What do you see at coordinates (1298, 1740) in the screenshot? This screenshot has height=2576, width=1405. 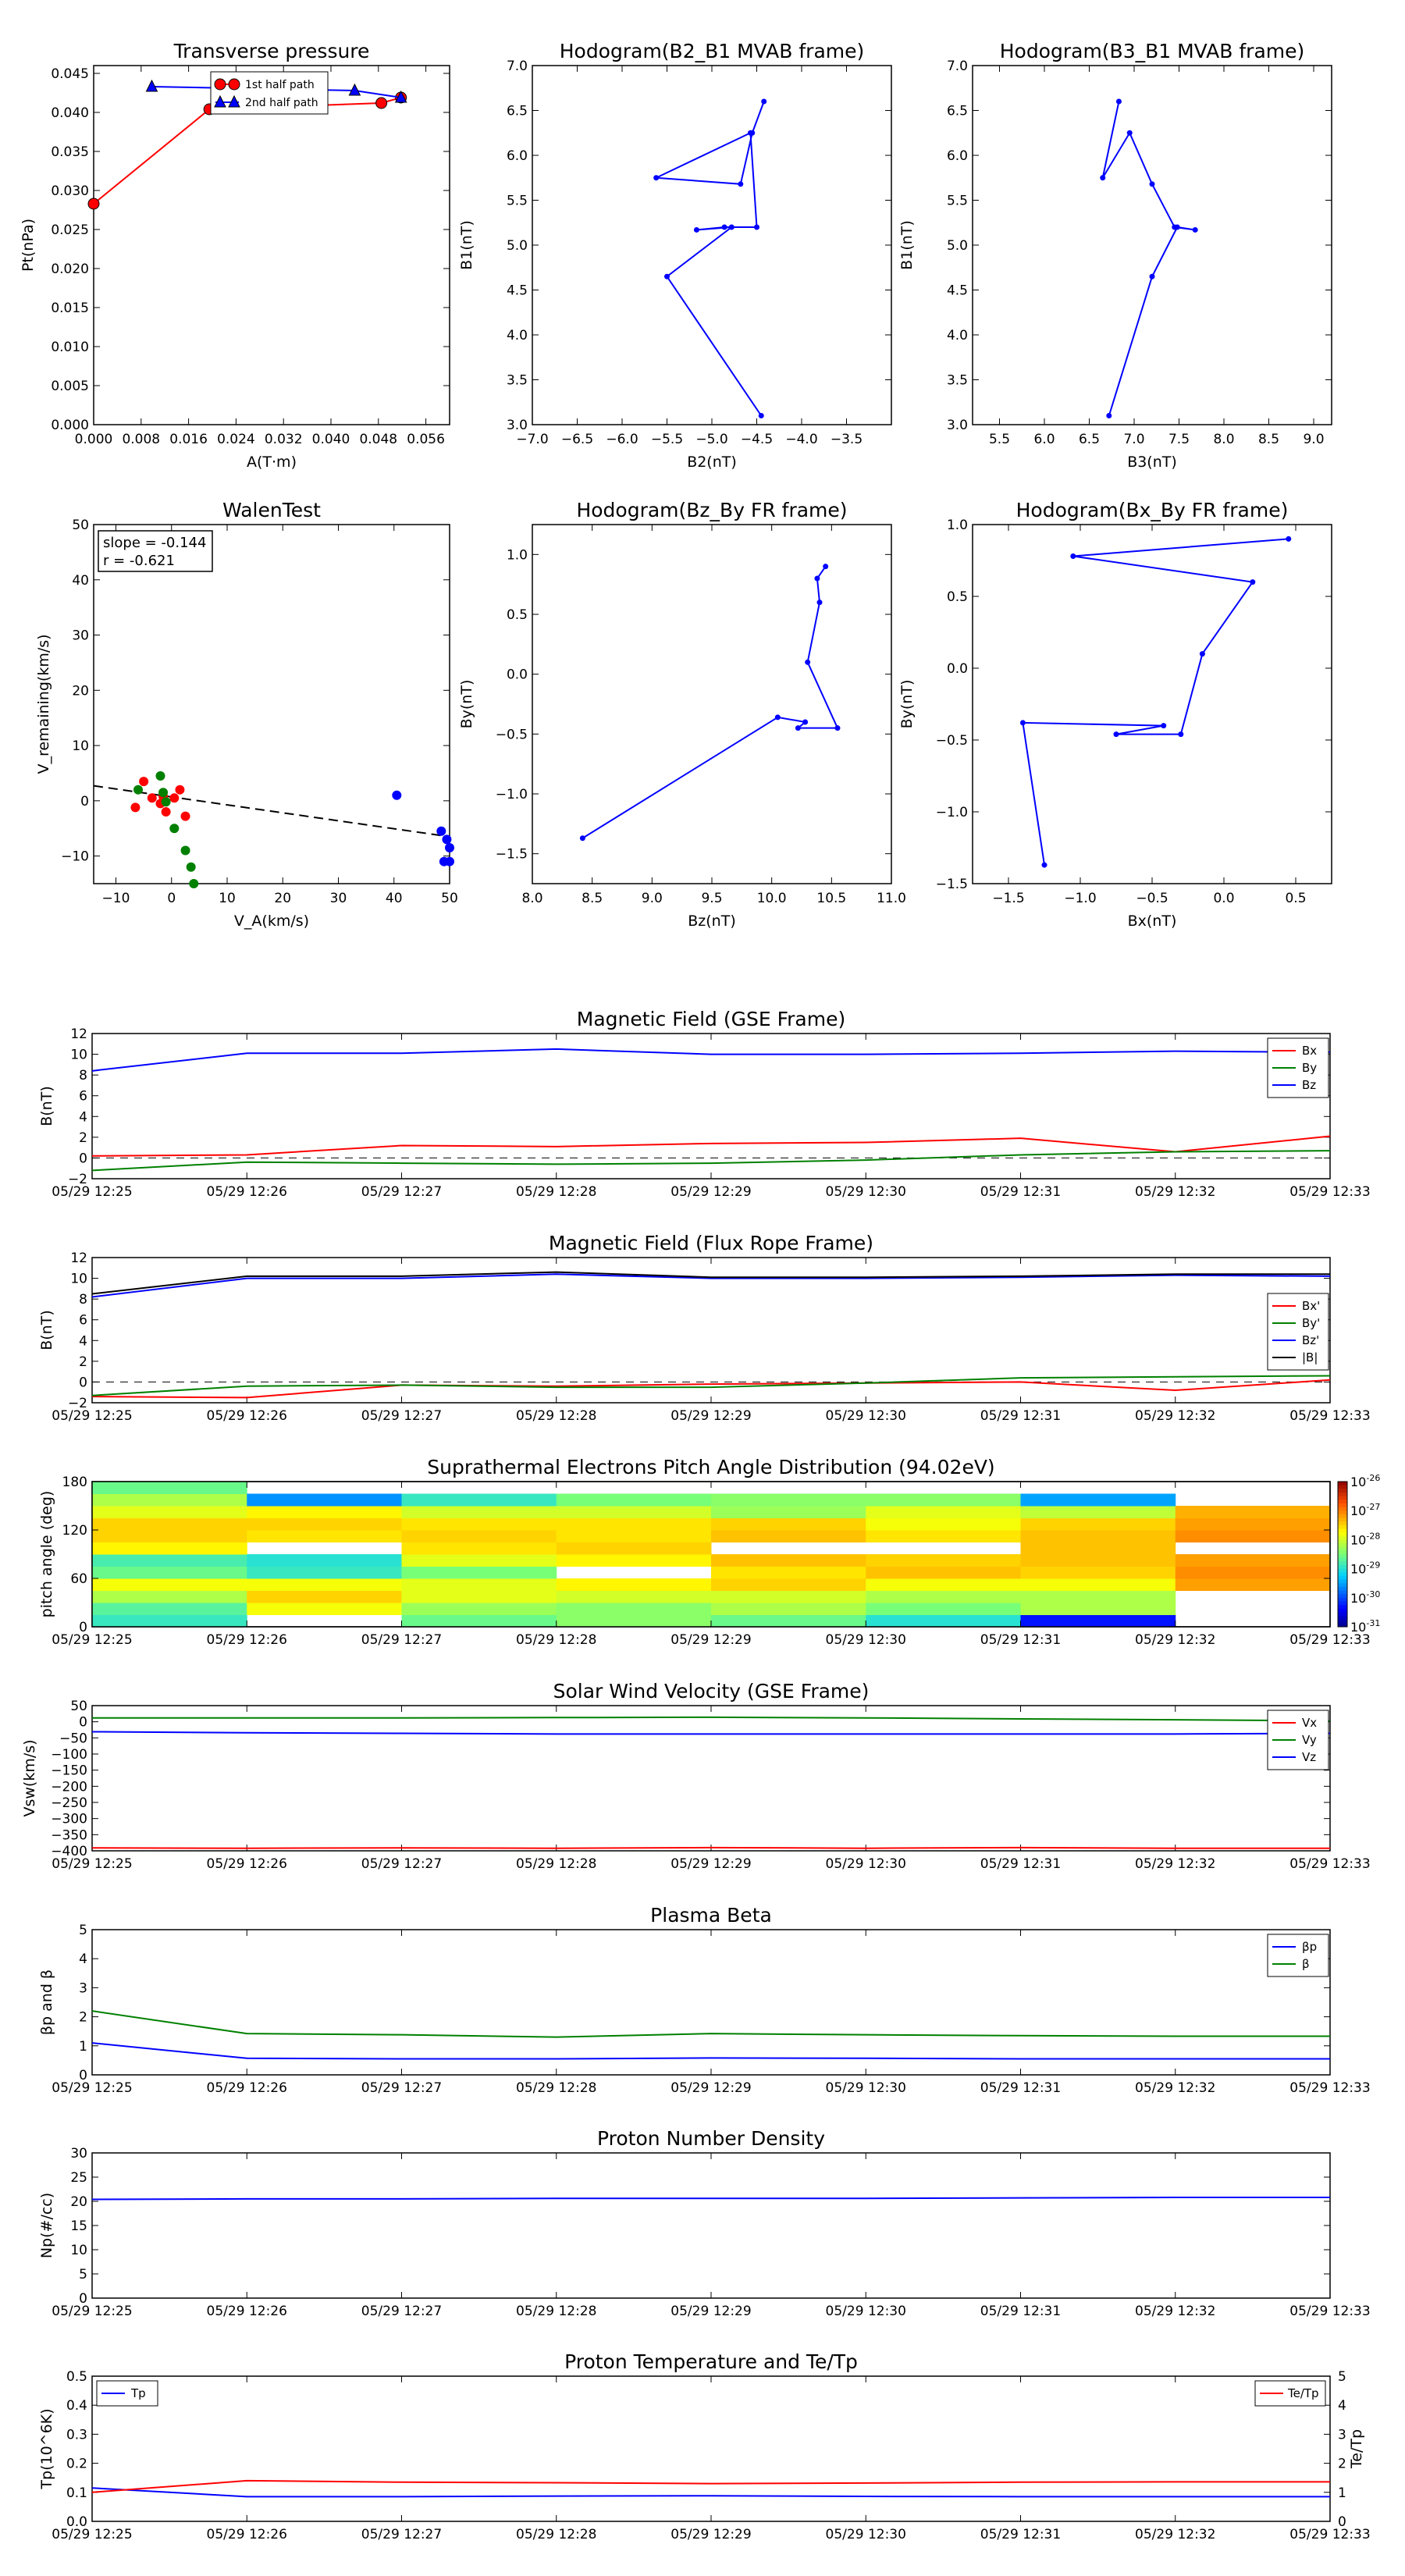 I see `legend: Vx Vy Vz` at bounding box center [1298, 1740].